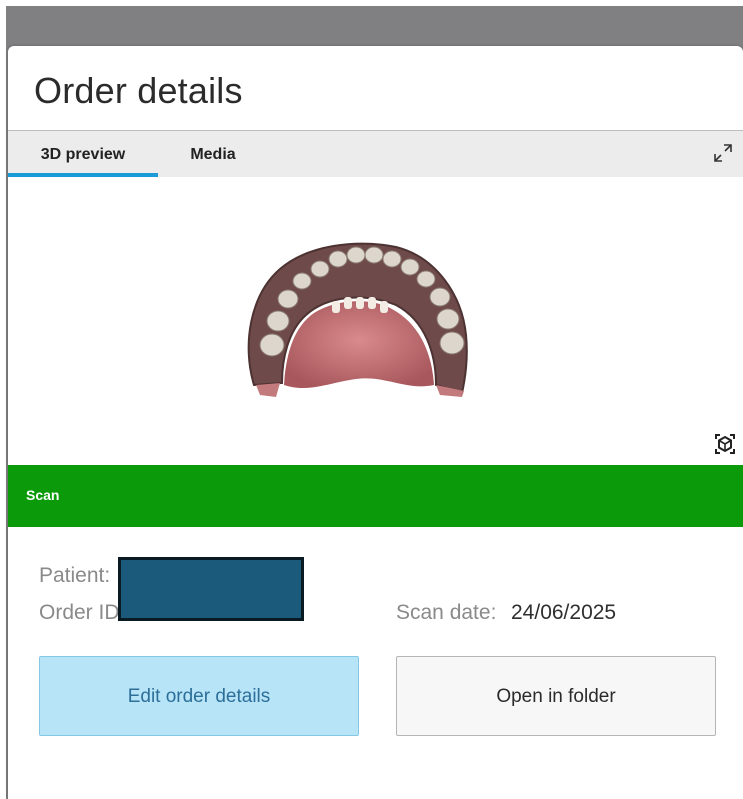  Describe the element at coordinates (357, 319) in the screenshot. I see `dental-scan-model` at that location.